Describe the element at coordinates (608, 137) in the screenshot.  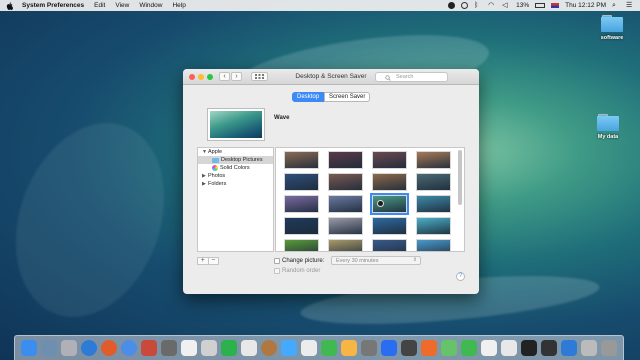
I see `desktop-folder-label: My data` at that location.